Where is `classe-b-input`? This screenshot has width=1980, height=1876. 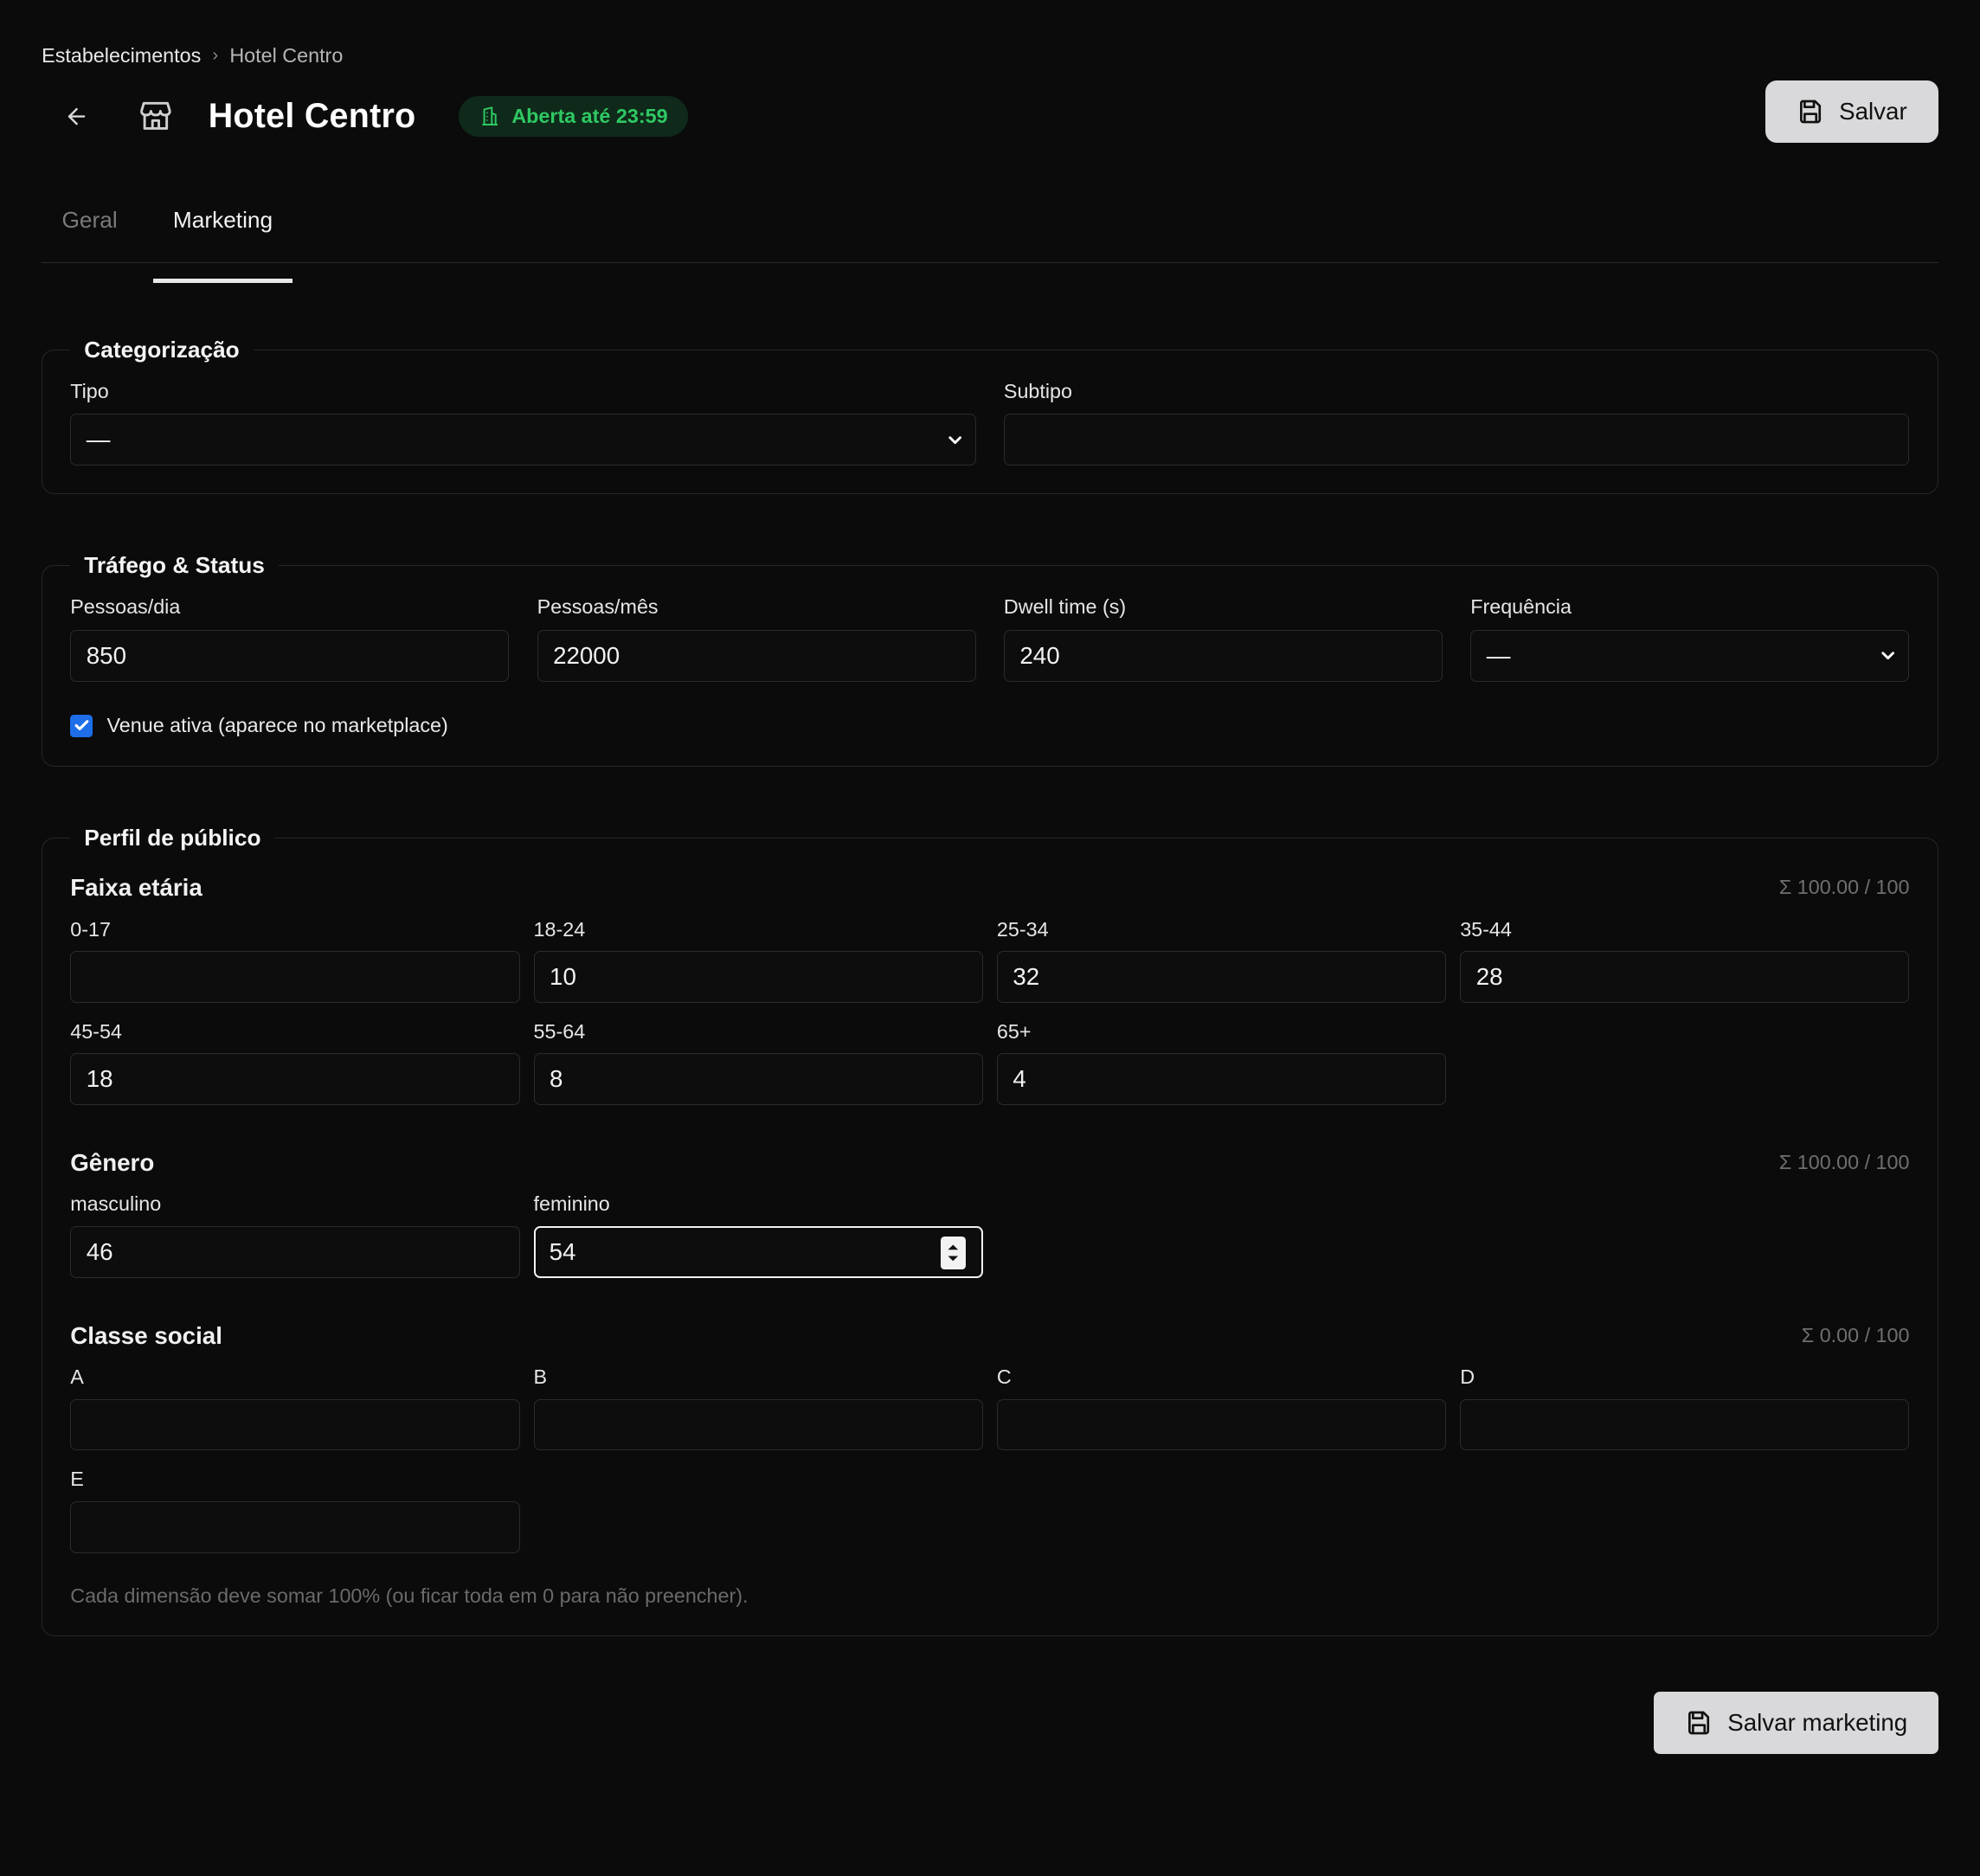 classe-b-input is located at coordinates (758, 1425).